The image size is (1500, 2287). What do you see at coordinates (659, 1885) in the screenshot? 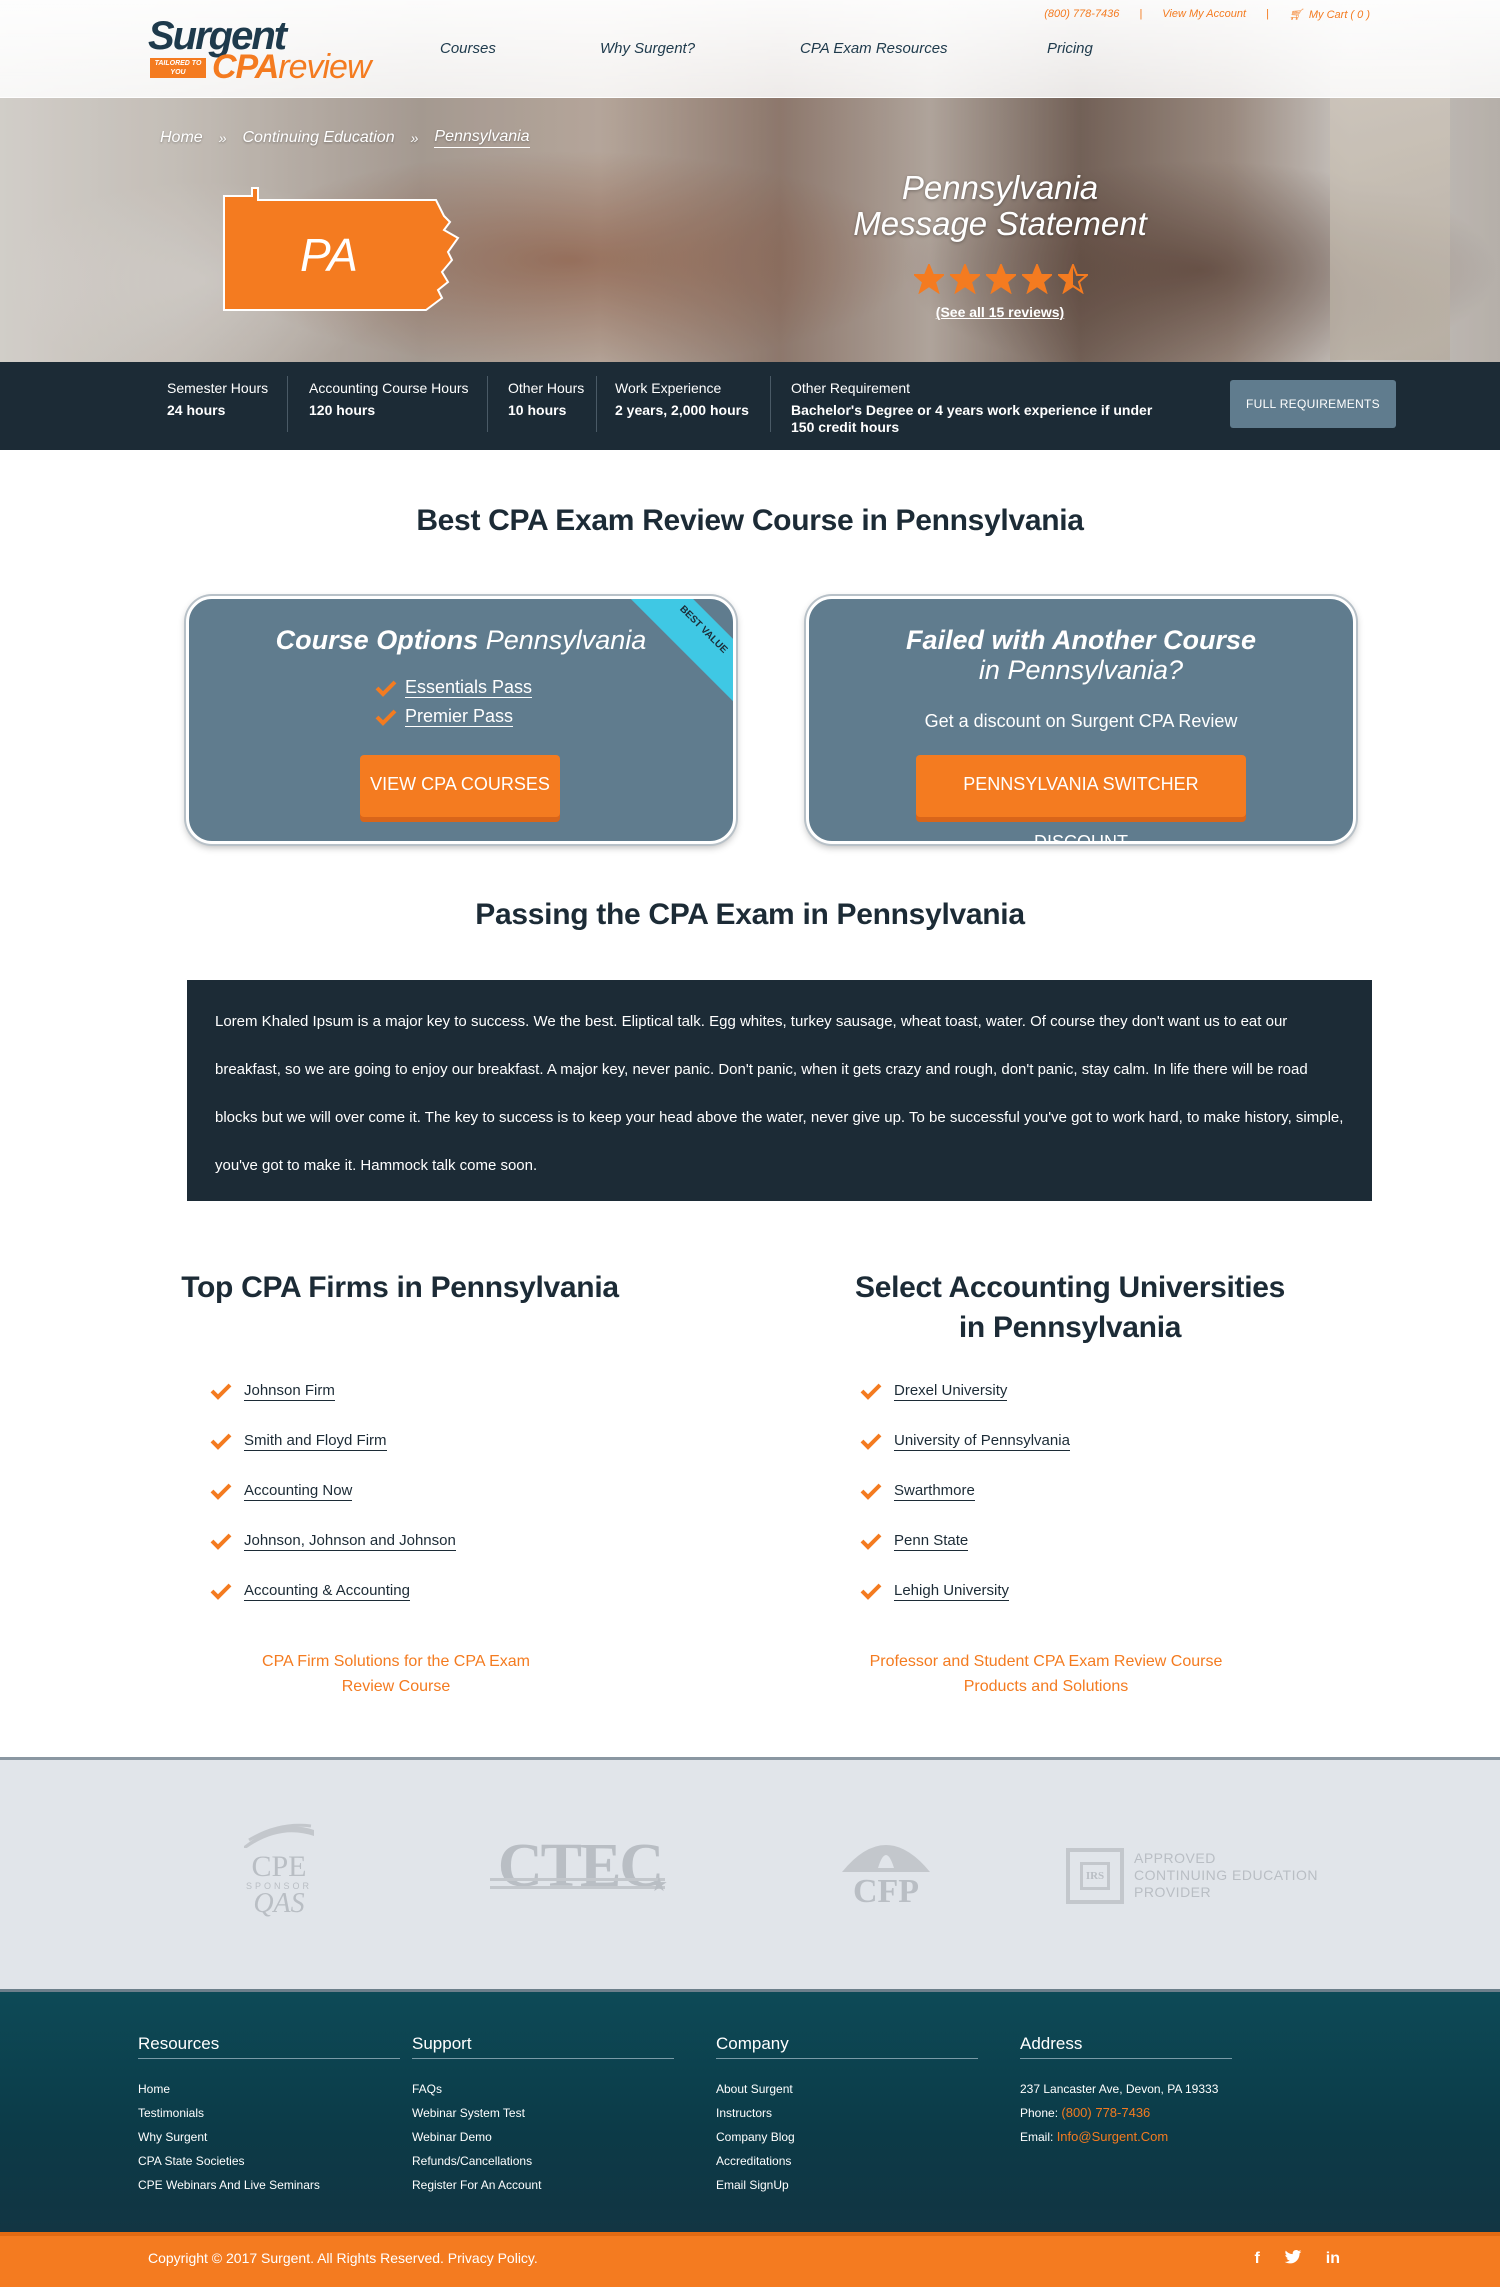
I see `star-icon: ★` at bounding box center [659, 1885].